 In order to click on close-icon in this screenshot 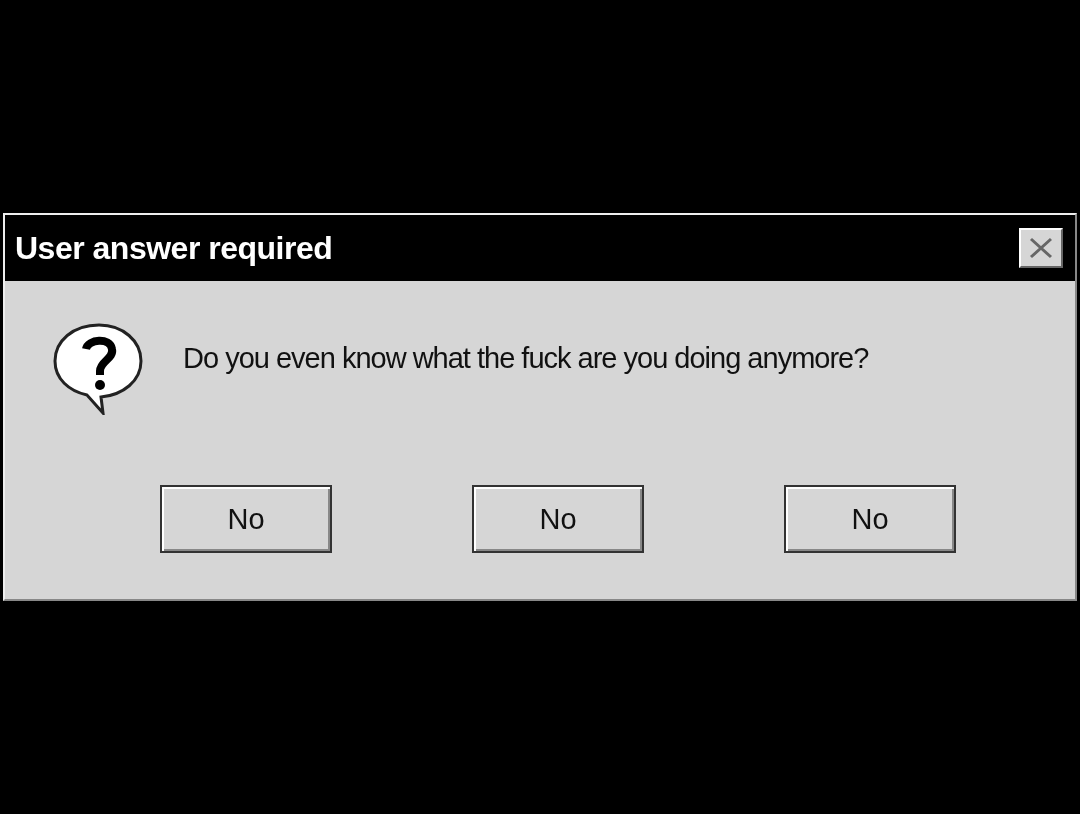, I will do `click(1041, 248)`.